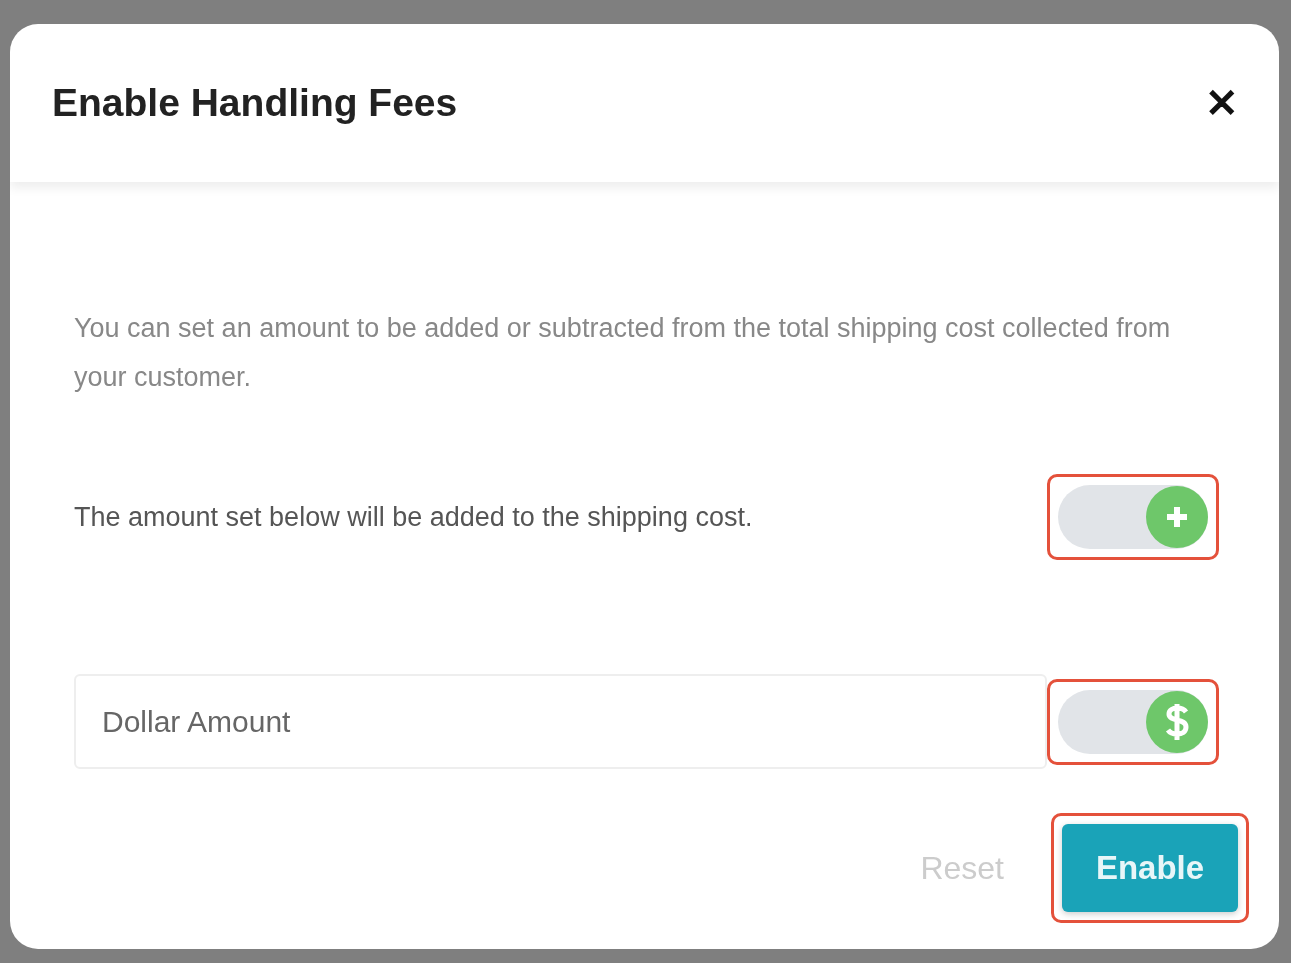 The image size is (1291, 963). What do you see at coordinates (255, 103) in the screenshot?
I see `dialog-title: Enable Handling Fees` at bounding box center [255, 103].